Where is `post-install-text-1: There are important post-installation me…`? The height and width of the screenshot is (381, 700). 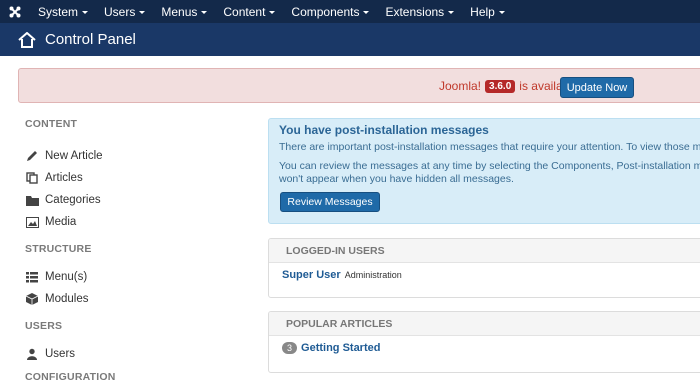 post-install-text-1: There are important post-installation me… is located at coordinates (489, 147).